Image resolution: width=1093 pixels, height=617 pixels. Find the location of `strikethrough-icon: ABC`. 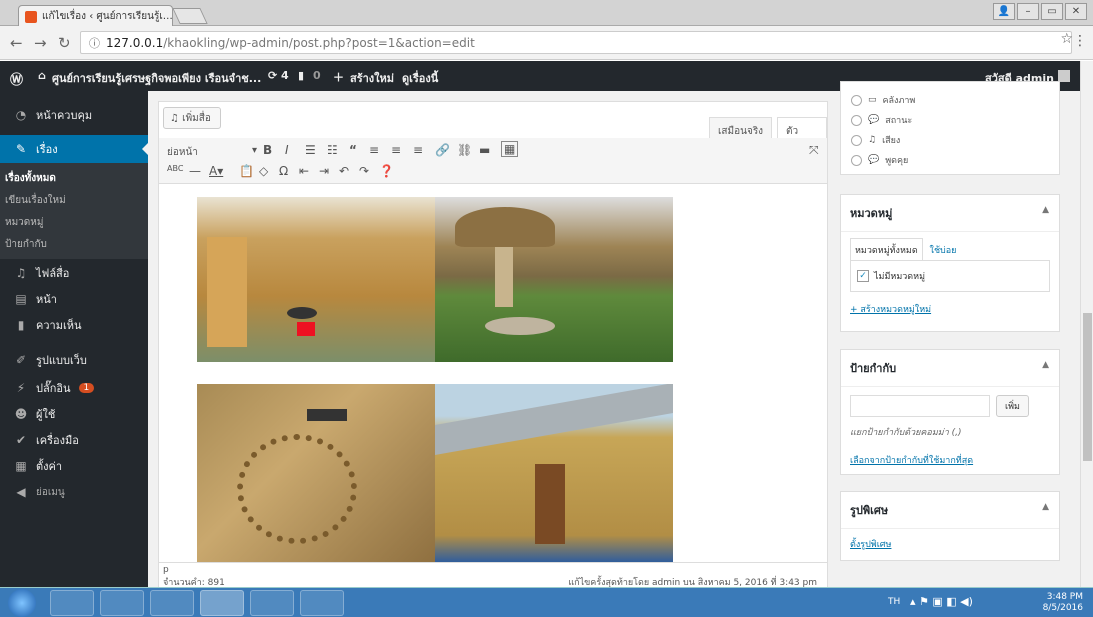

strikethrough-icon: ABC is located at coordinates (175, 168).